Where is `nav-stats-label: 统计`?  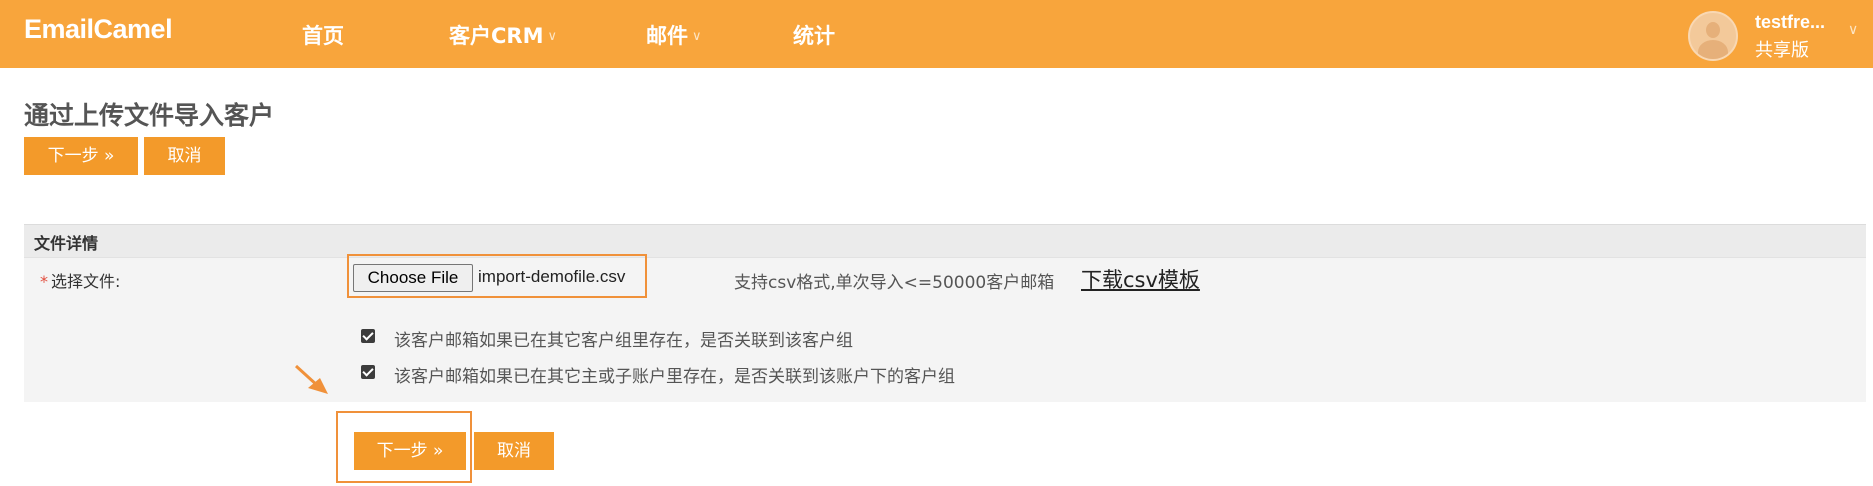 nav-stats-label: 统计 is located at coordinates (814, 36).